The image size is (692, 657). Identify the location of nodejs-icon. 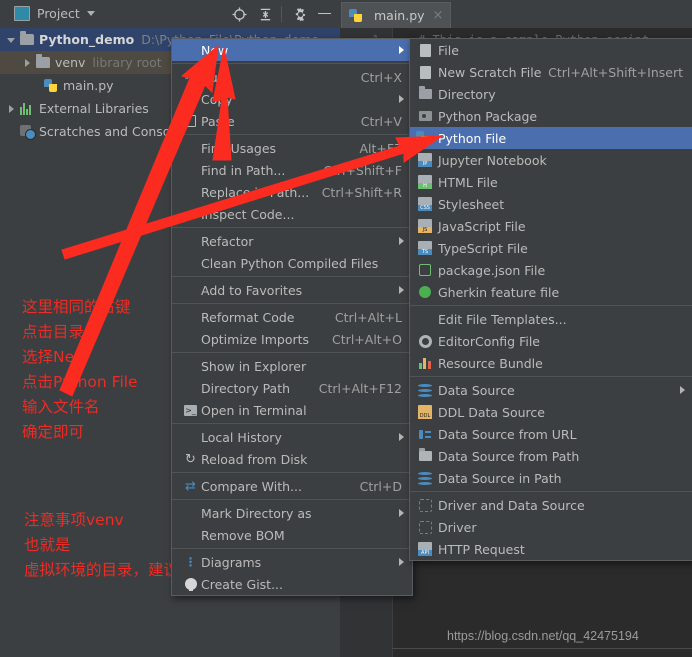
(425, 270).